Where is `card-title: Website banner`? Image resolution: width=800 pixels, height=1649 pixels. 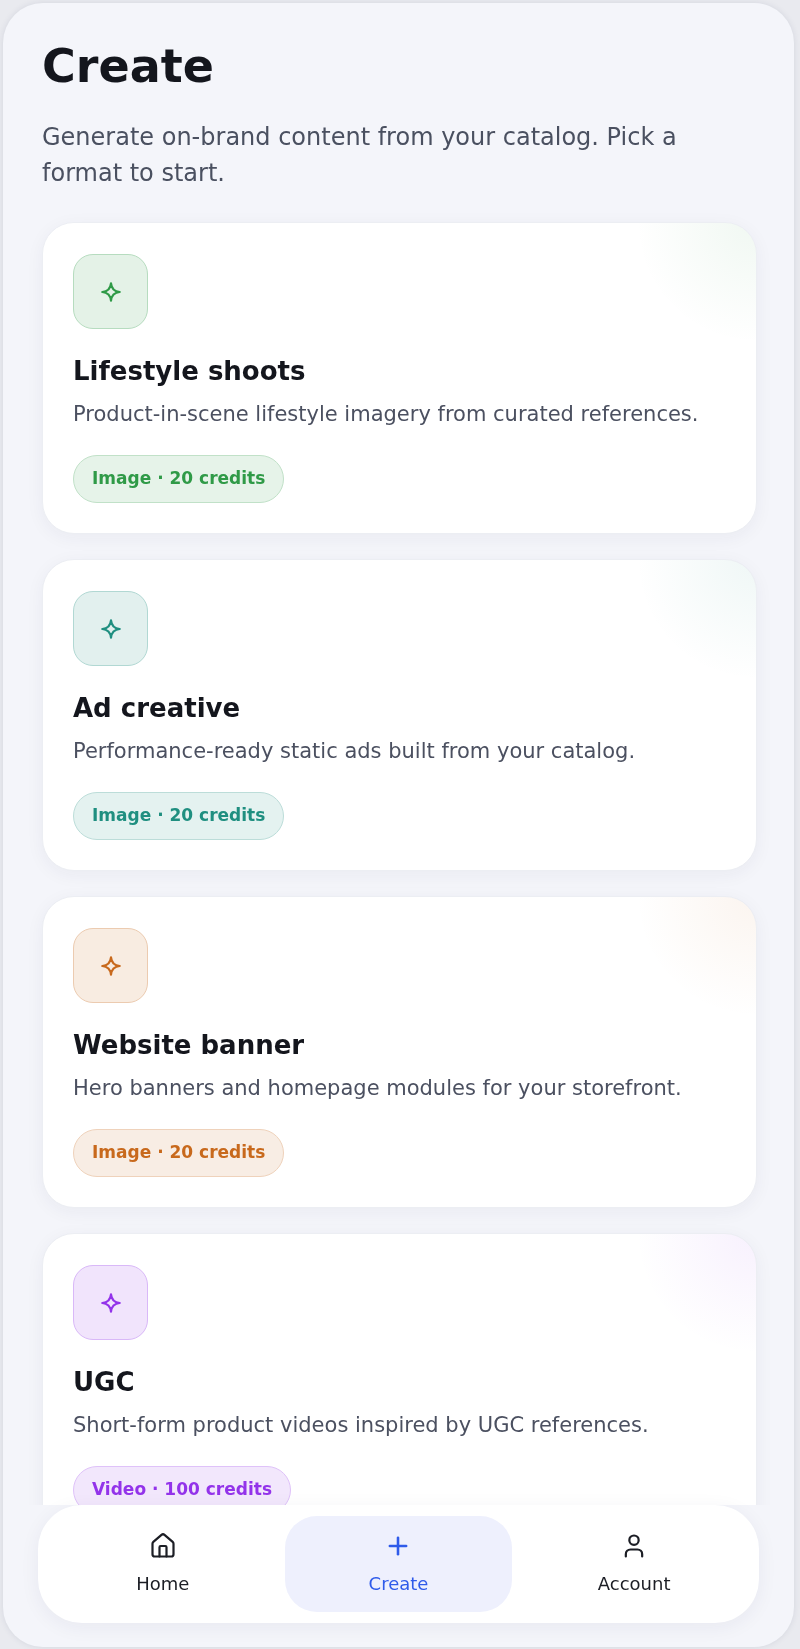
card-title: Website banner is located at coordinates (189, 1045).